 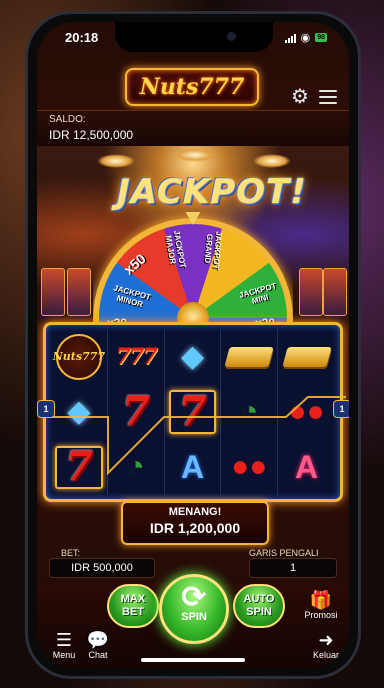 What do you see at coordinates (213, 250) in the screenshot?
I see `wheel-segment-label: JACKPOT GRAND` at bounding box center [213, 250].